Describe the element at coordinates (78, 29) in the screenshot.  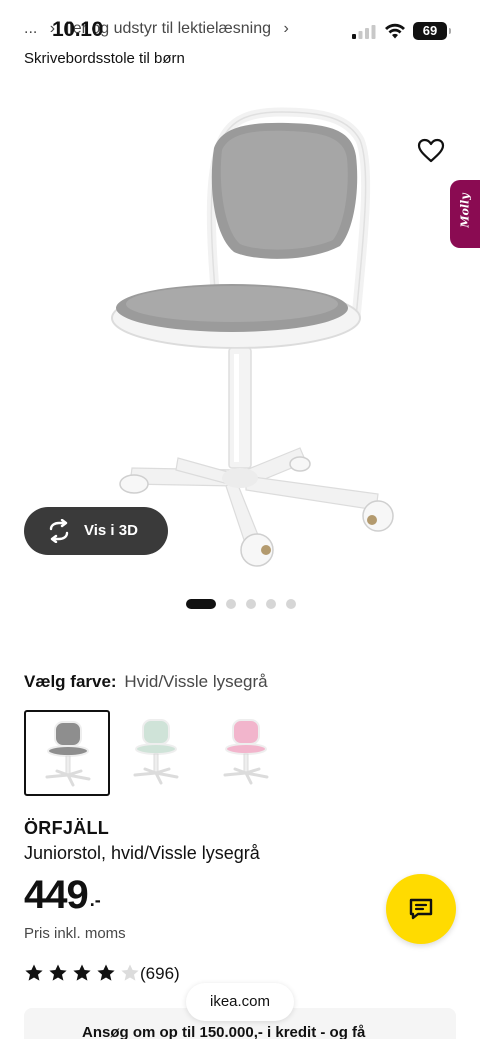
I see `status-time: 10.10` at that location.